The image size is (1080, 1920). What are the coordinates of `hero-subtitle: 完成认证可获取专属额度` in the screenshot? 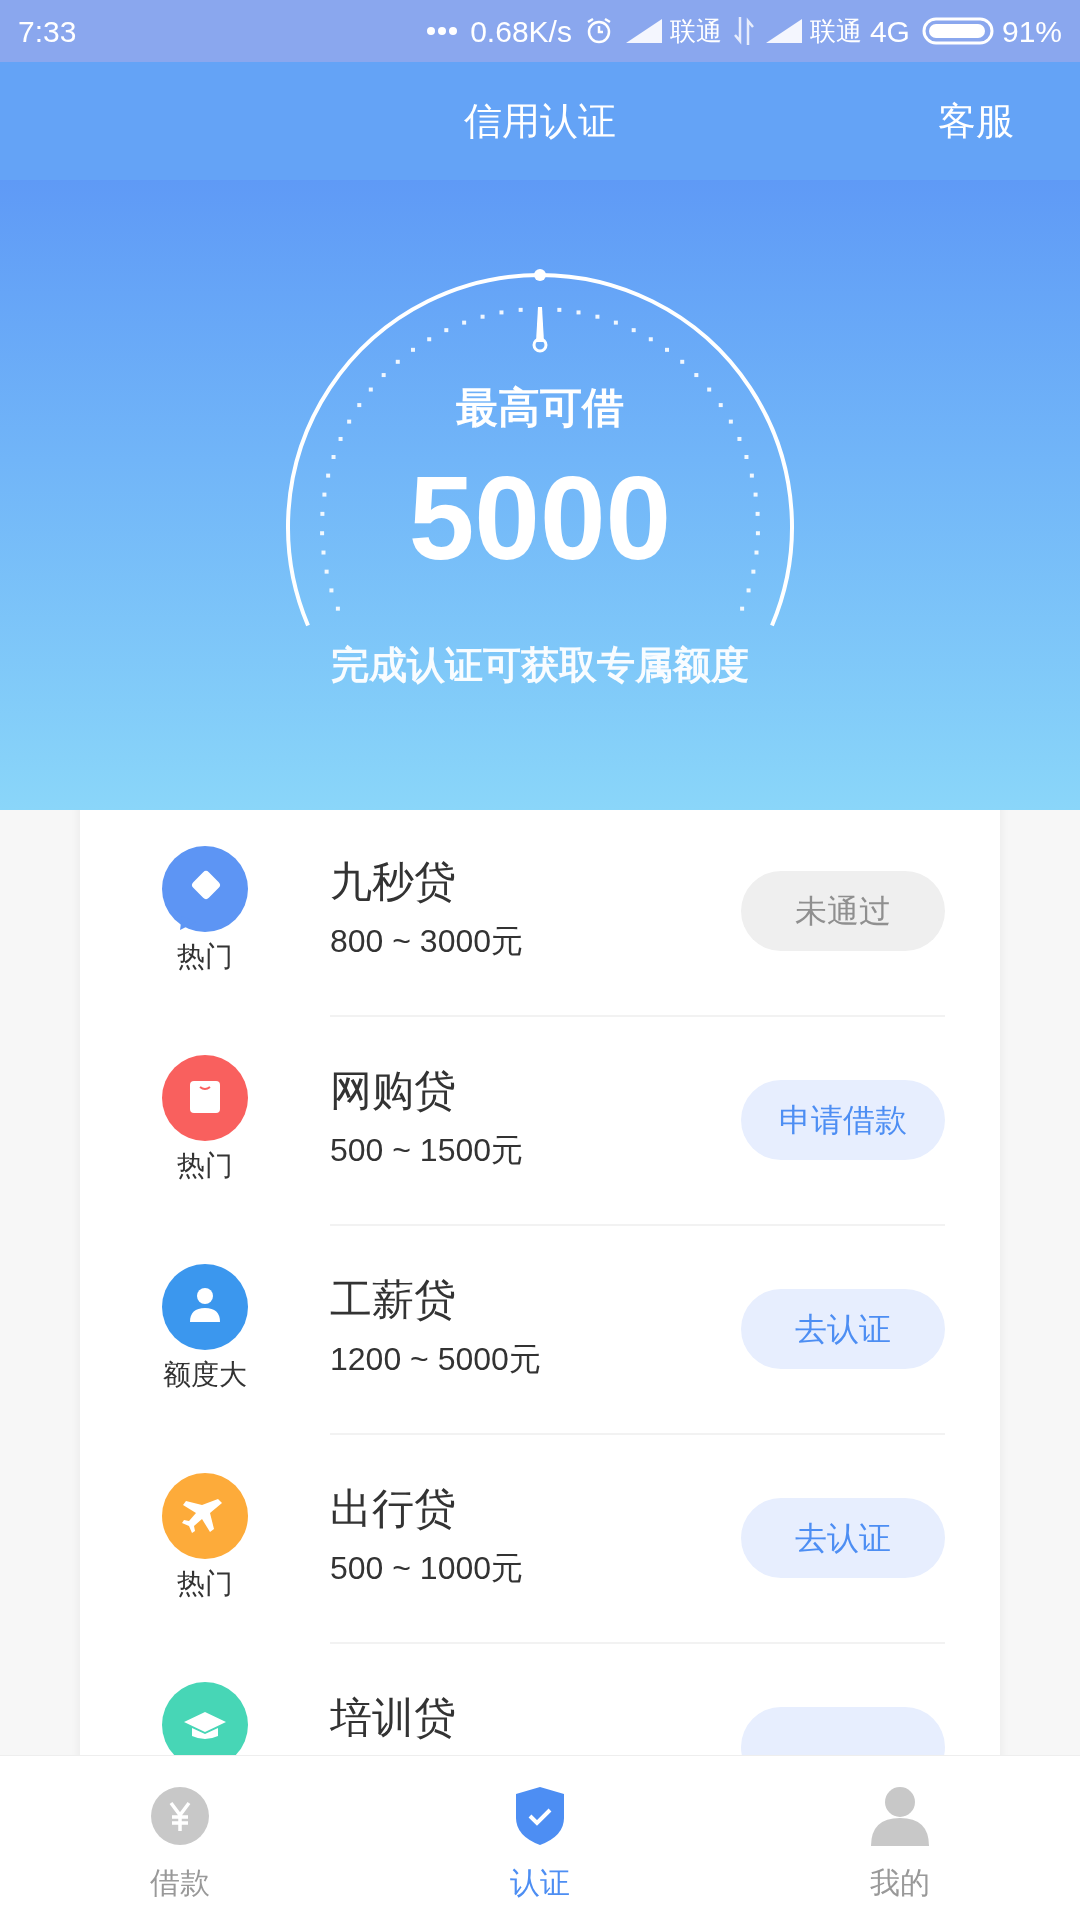 It's located at (540, 665).